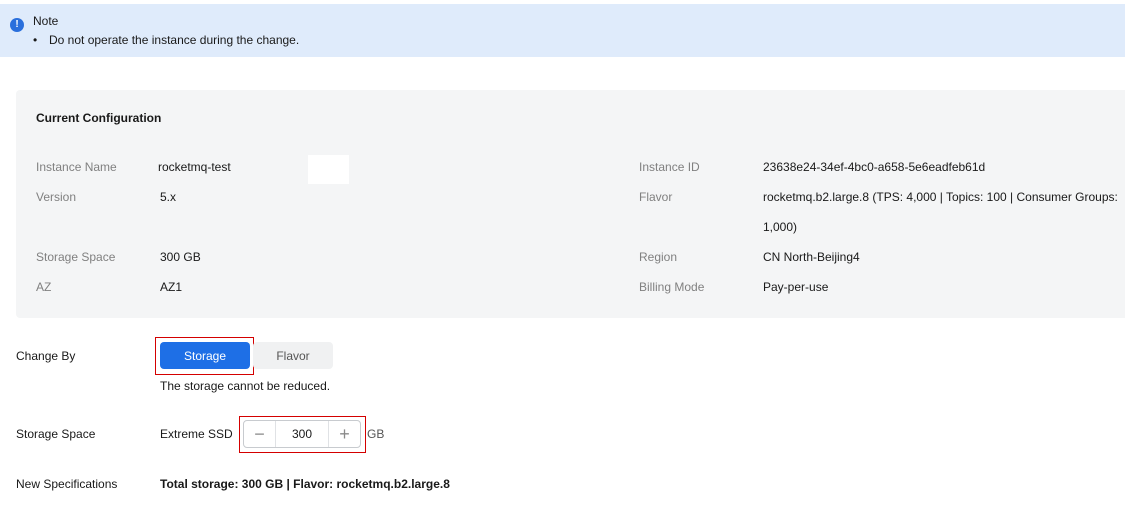  I want to click on flavor-value-line2: 1,000), so click(780, 227).